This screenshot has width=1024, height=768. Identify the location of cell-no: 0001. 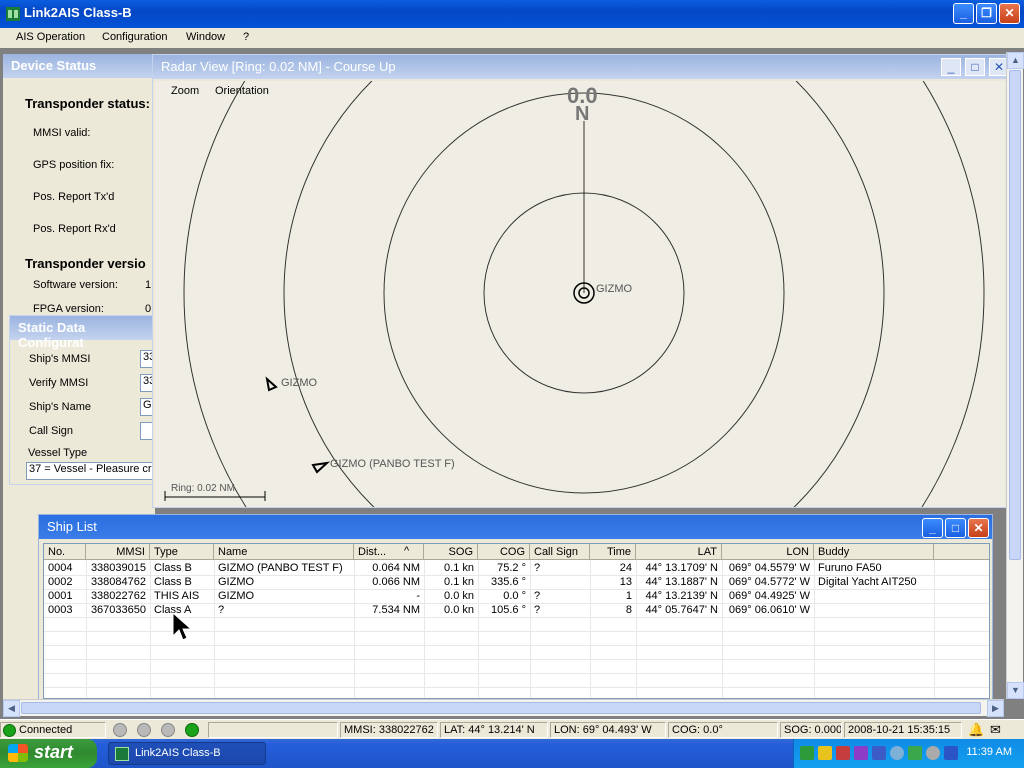
(60, 596).